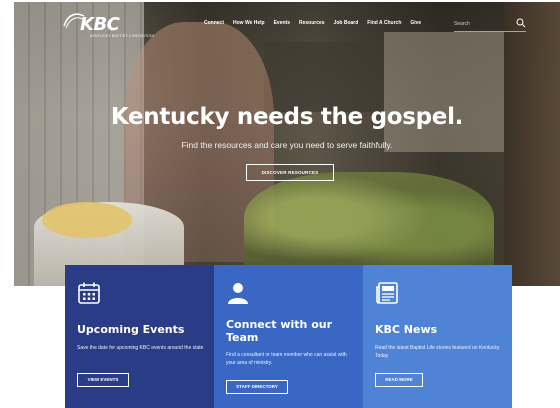 The height and width of the screenshot is (408, 560). I want to click on logo-text: KBC, so click(100, 24).